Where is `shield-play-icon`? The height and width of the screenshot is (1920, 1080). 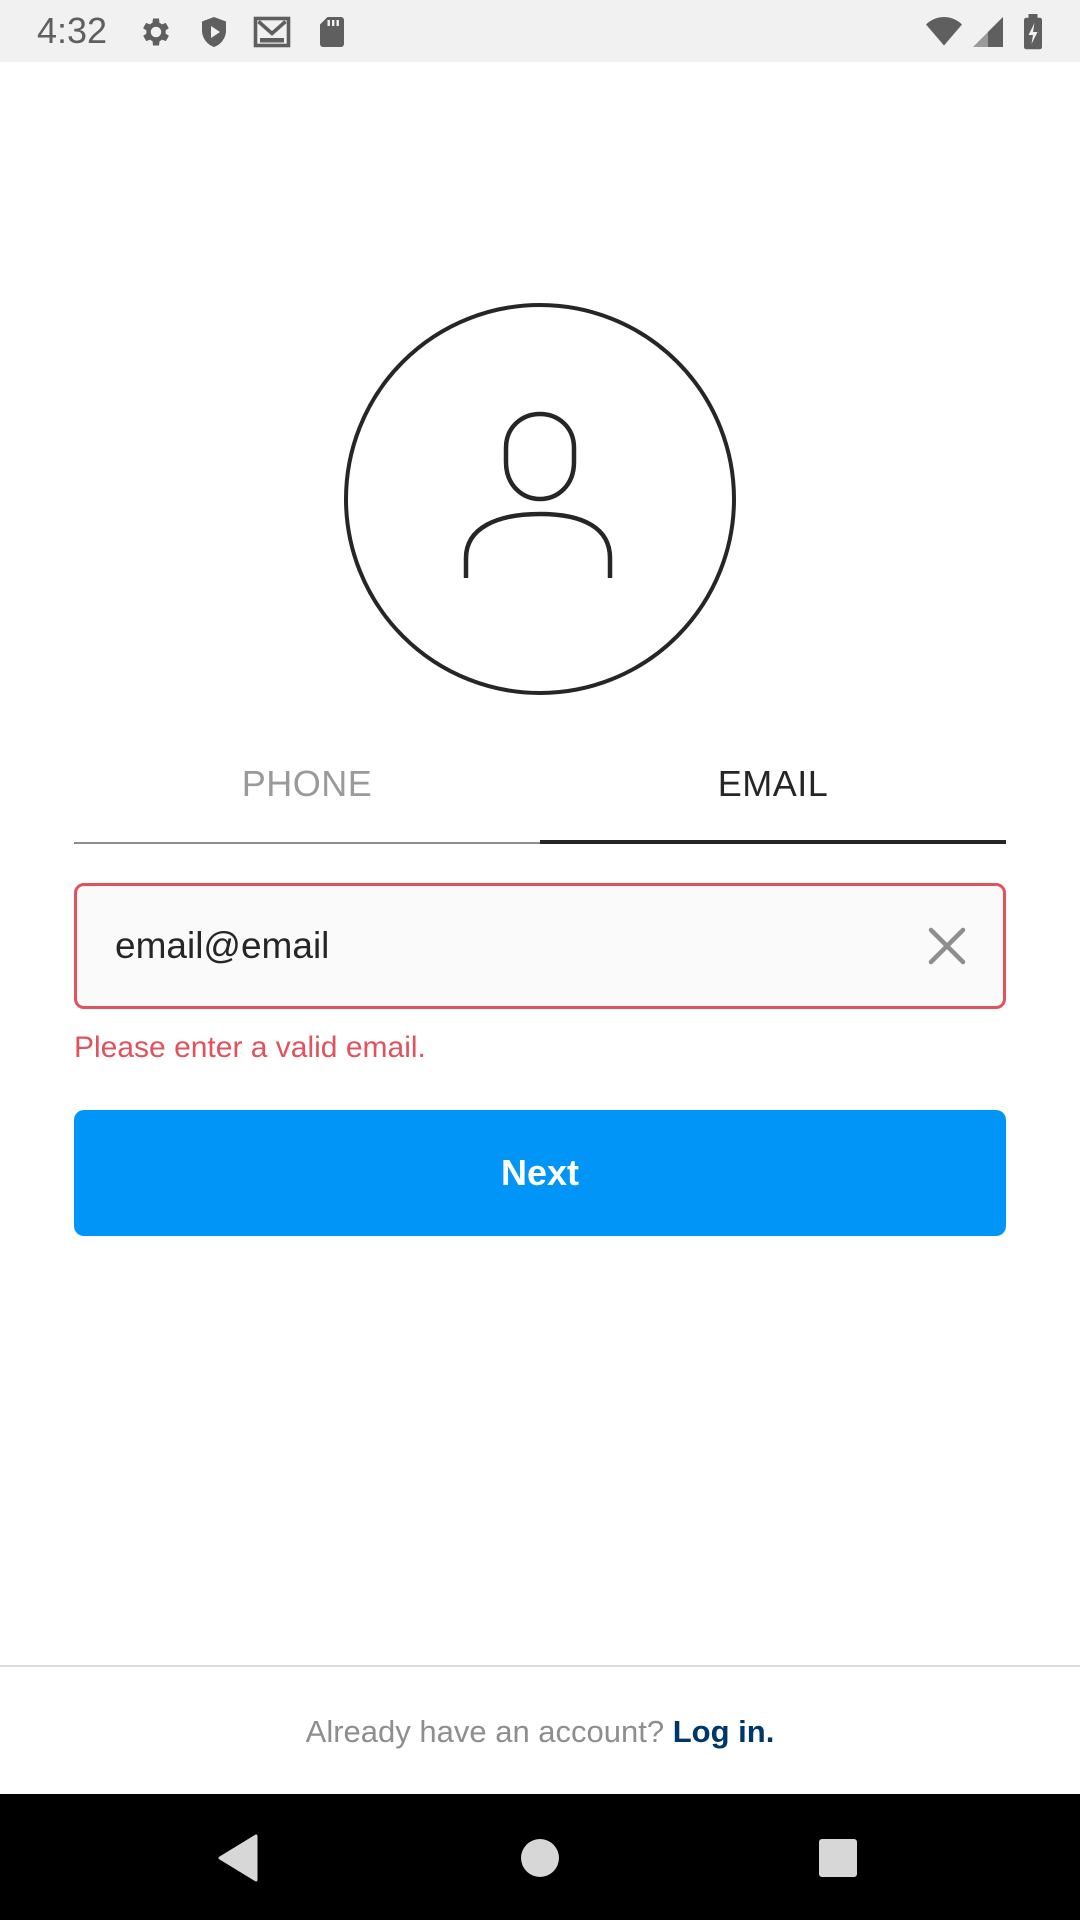 shield-play-icon is located at coordinates (214, 32).